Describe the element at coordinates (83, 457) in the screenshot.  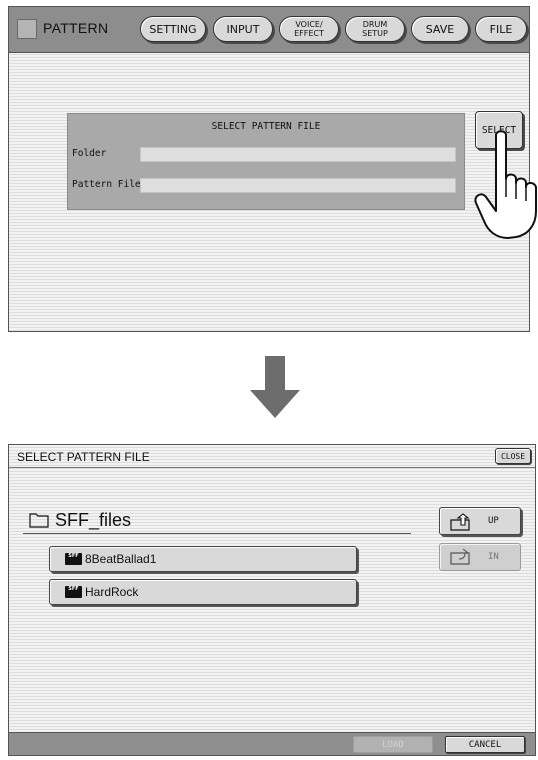
I see `dialog-title: SELECT PATTERN FILE` at that location.